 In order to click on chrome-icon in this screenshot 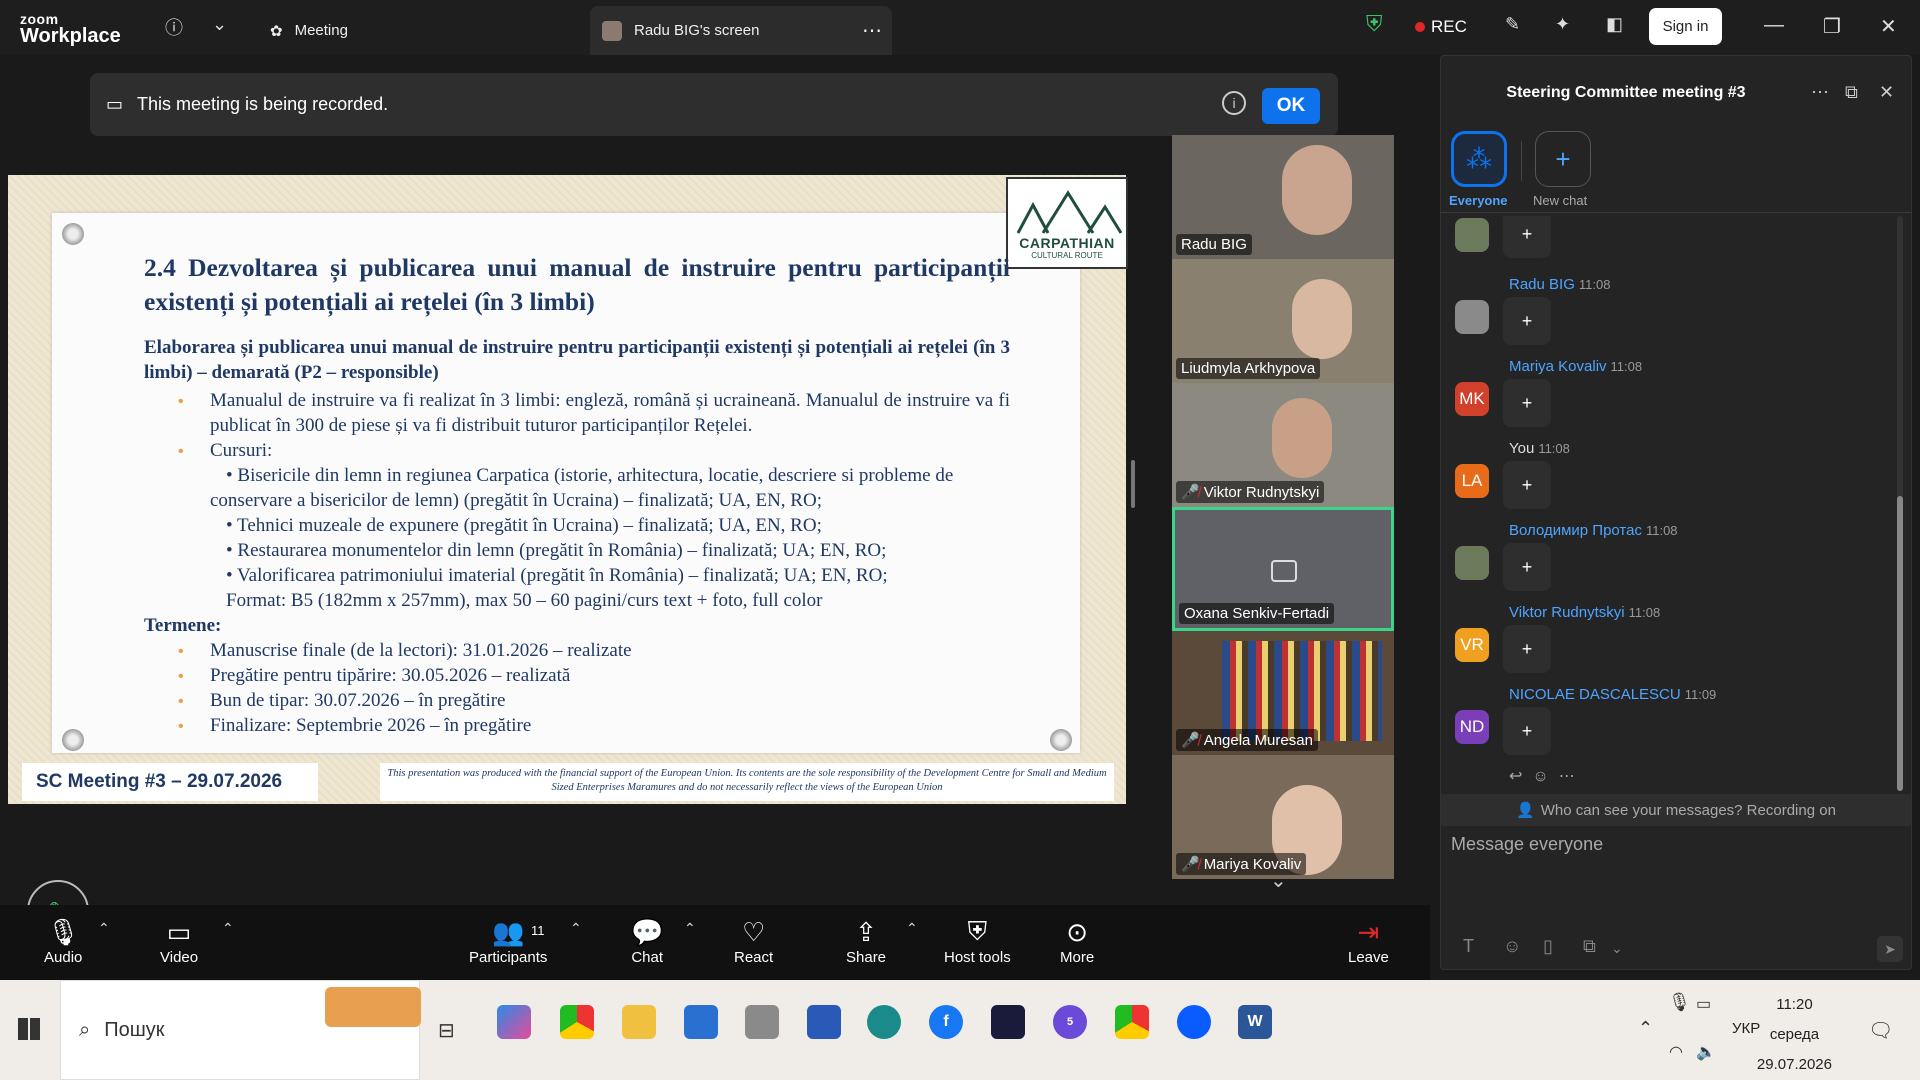, I will do `click(577, 1022)`.